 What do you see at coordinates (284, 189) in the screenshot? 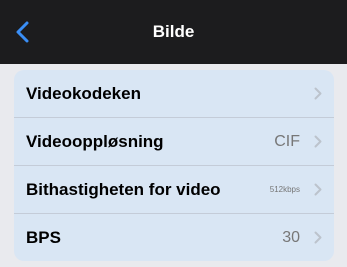
I see `setting-value: 512kbps` at bounding box center [284, 189].